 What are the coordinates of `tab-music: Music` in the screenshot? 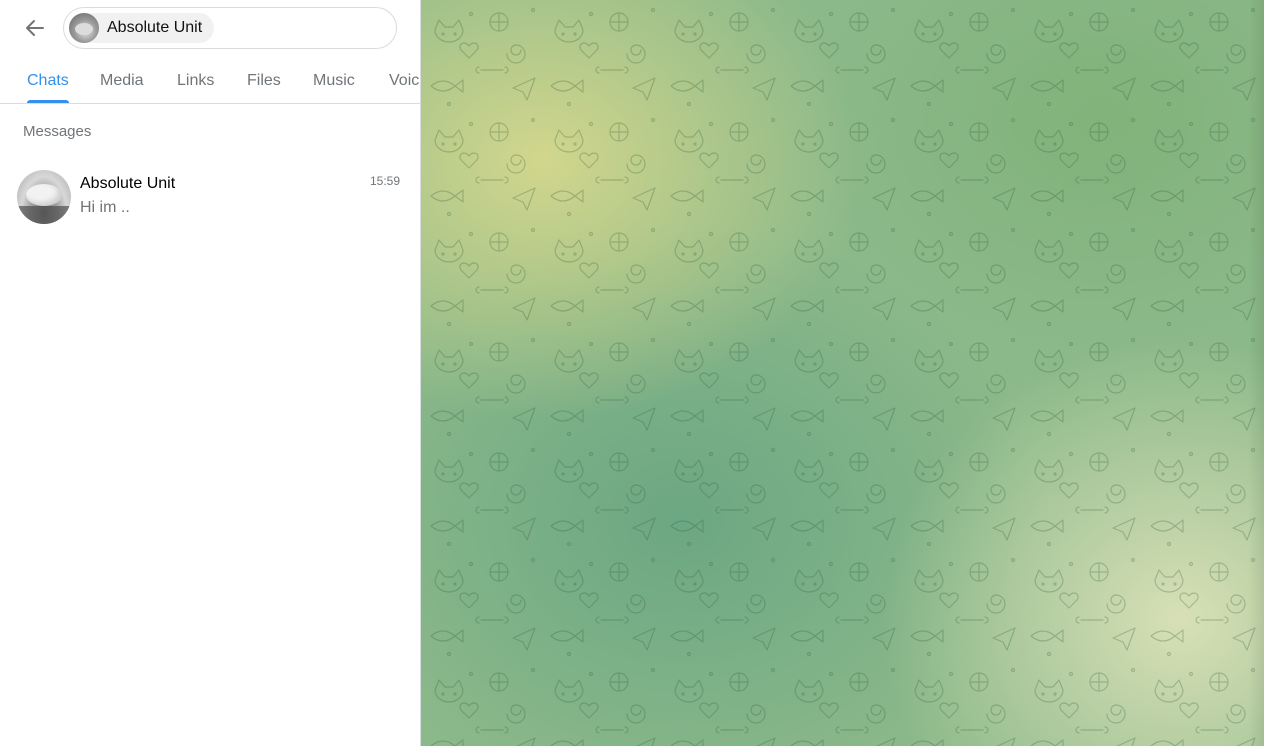 It's located at (334, 81).